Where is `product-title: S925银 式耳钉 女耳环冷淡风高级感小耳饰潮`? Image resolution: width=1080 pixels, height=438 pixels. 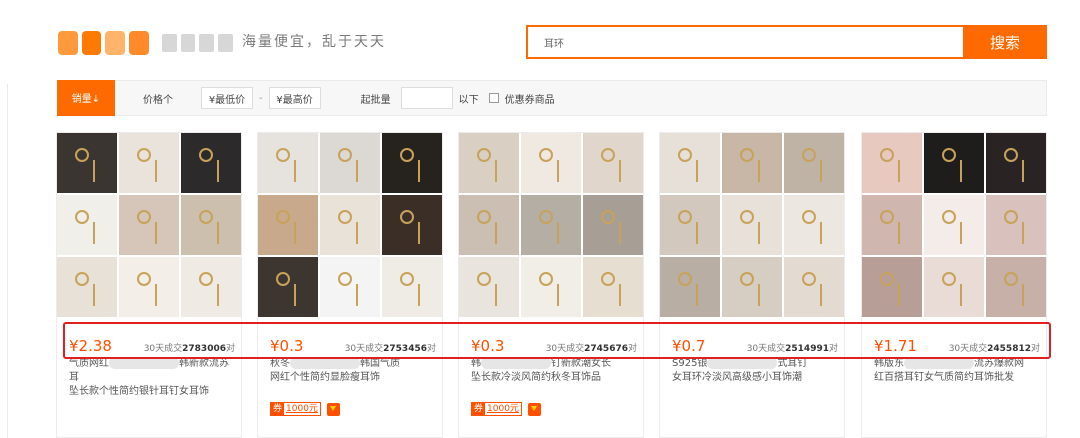 product-title: S925银 式耳钉 女耳环冷淡风高级感小耳饰潮 is located at coordinates (755, 371).